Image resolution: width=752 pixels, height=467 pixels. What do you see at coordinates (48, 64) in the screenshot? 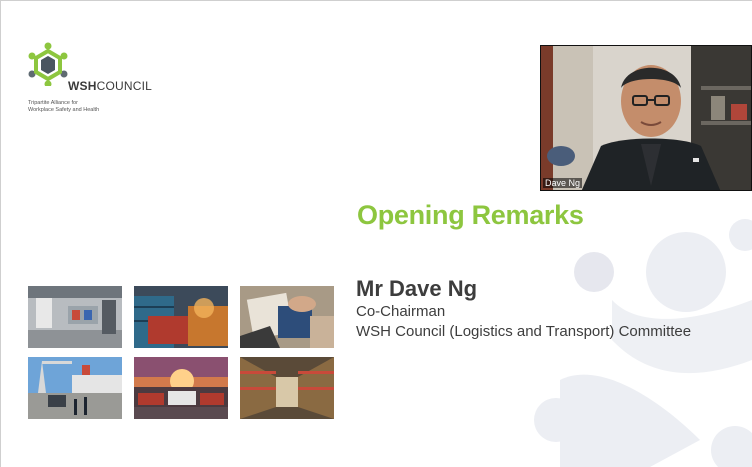
I see `wsh-logo-mark-icon` at bounding box center [48, 64].